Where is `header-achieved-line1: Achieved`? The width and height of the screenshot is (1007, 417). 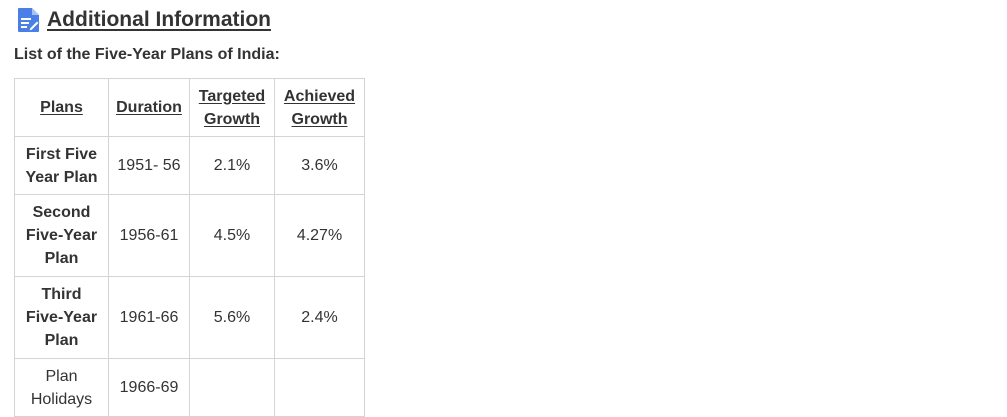
header-achieved-line1: Achieved is located at coordinates (319, 96).